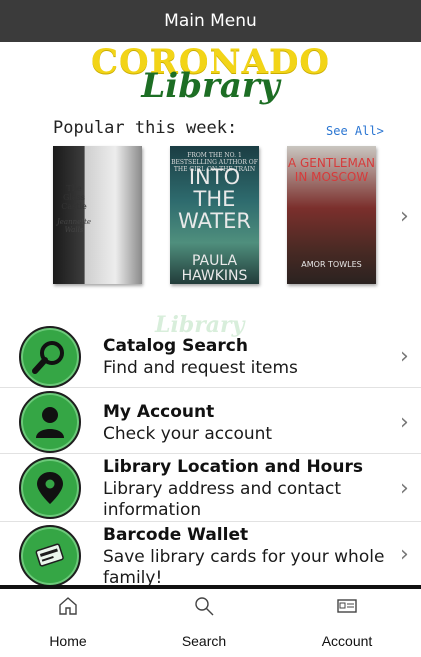 The image size is (421, 657). What do you see at coordinates (74, 226) in the screenshot?
I see `book-author: Jeannette Walls` at bounding box center [74, 226].